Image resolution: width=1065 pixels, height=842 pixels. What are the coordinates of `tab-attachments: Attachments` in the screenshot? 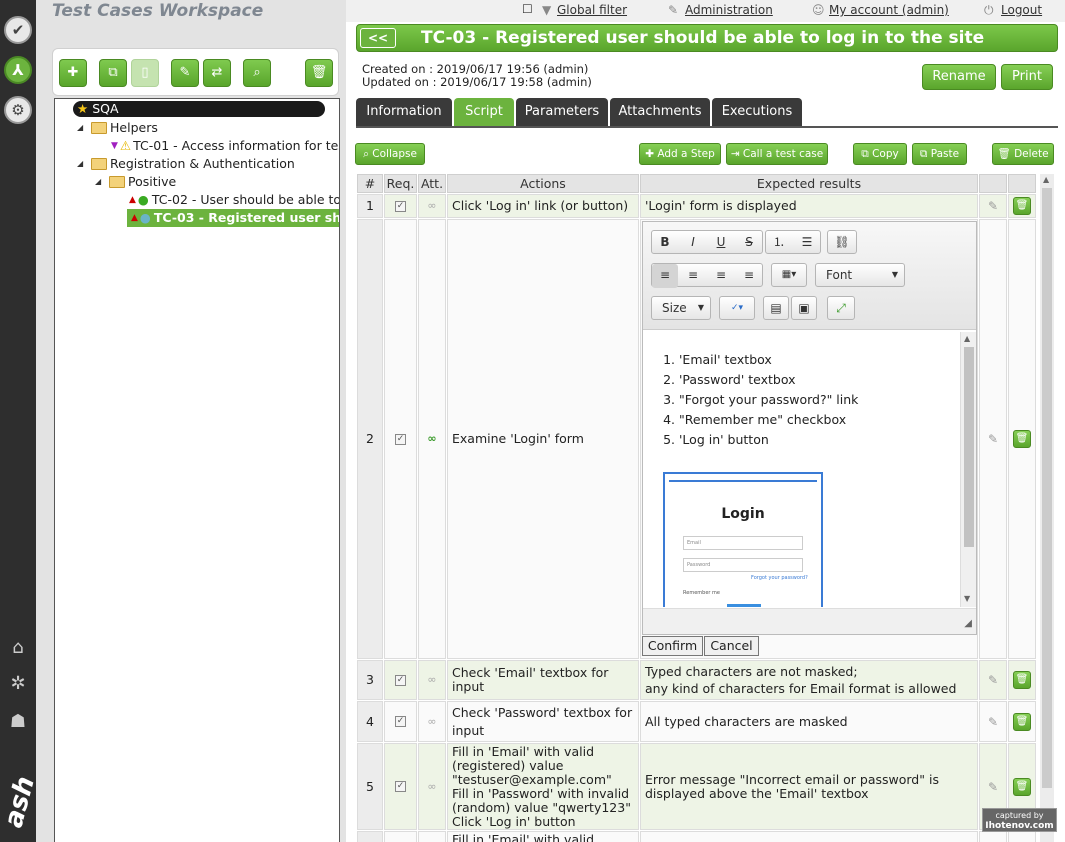 It's located at (660, 112).